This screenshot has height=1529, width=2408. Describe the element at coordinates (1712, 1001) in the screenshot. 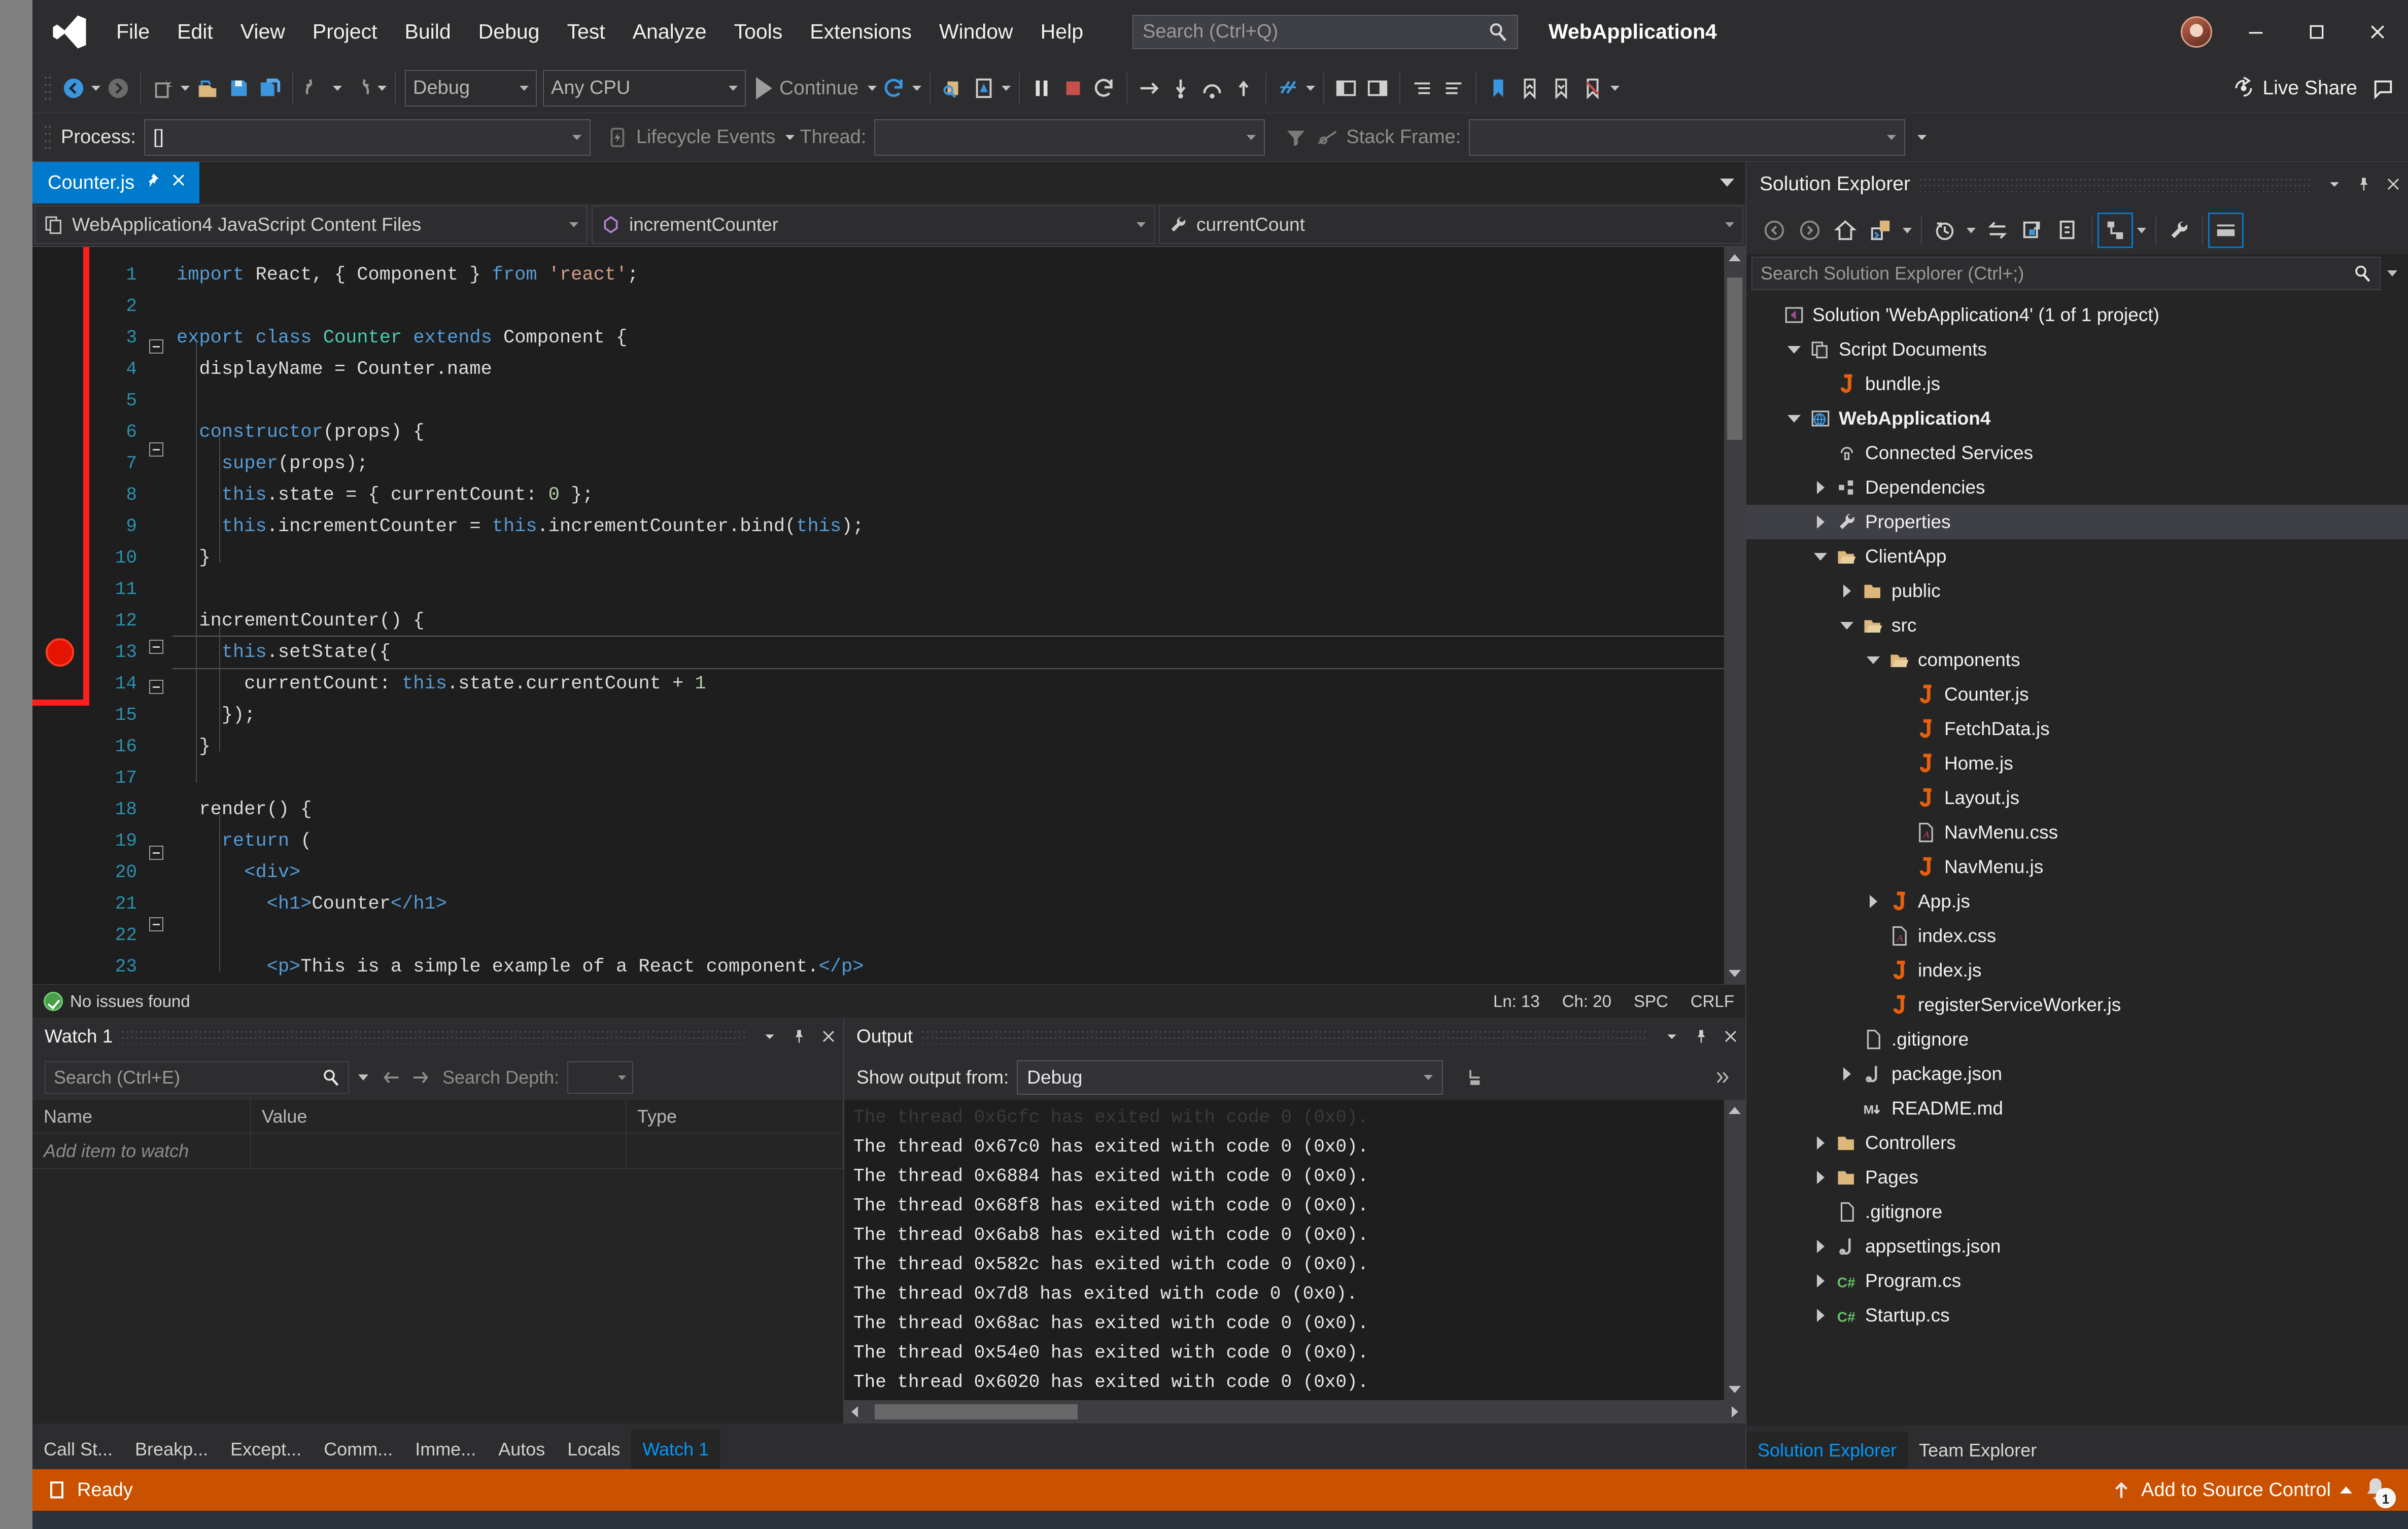

I see `eol-indicator: CRLF` at that location.